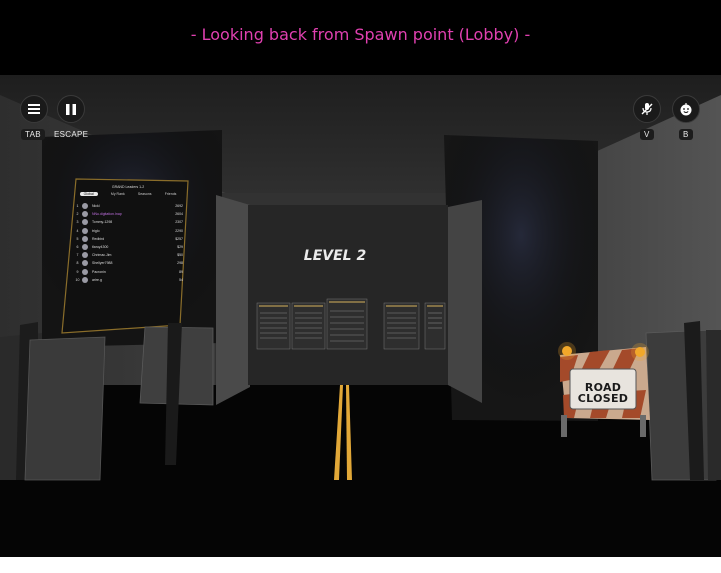 This screenshot has height=573, width=721. I want to click on leaderboard-row: 1 Nickl 2692, so click(128, 206).